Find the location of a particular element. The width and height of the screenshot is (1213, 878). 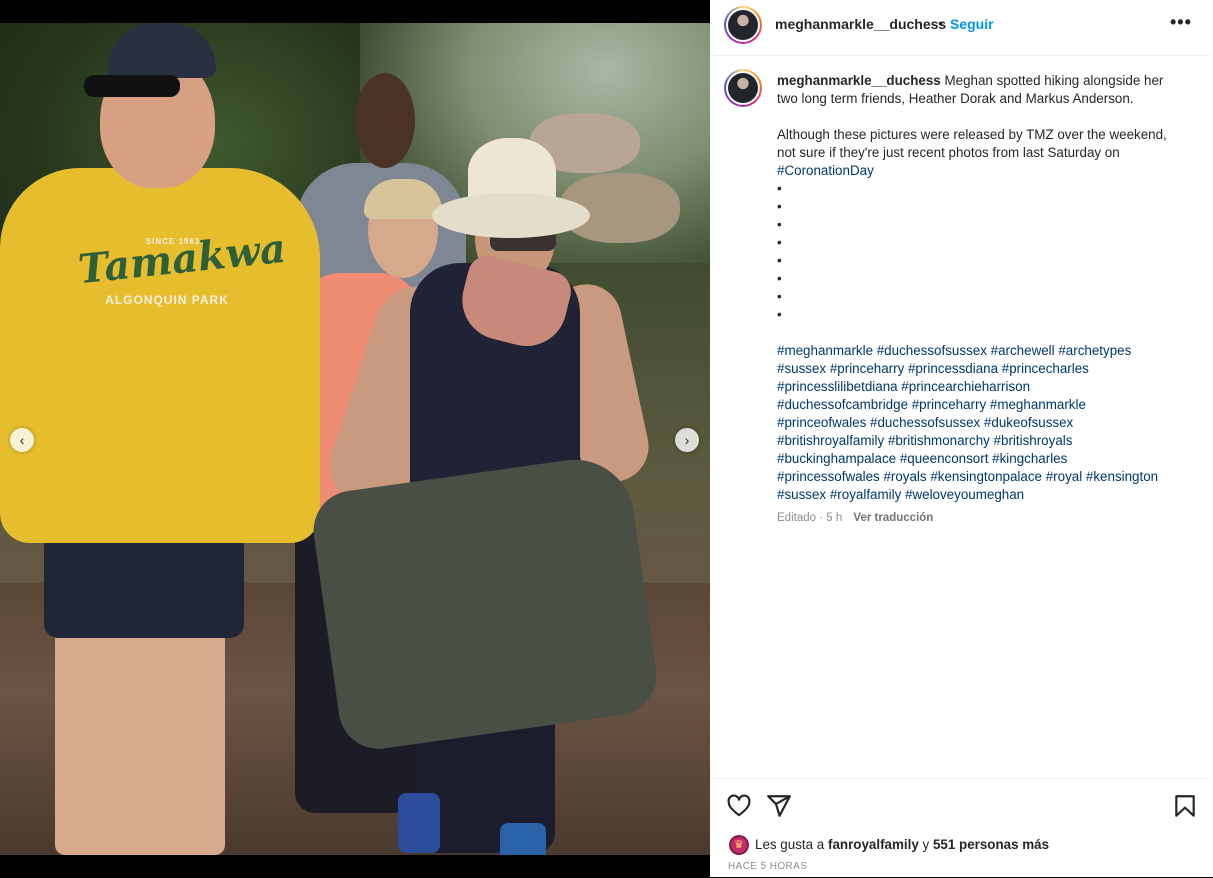

post-meta: Editado · 5 h Ver traducción is located at coordinates (855, 518).